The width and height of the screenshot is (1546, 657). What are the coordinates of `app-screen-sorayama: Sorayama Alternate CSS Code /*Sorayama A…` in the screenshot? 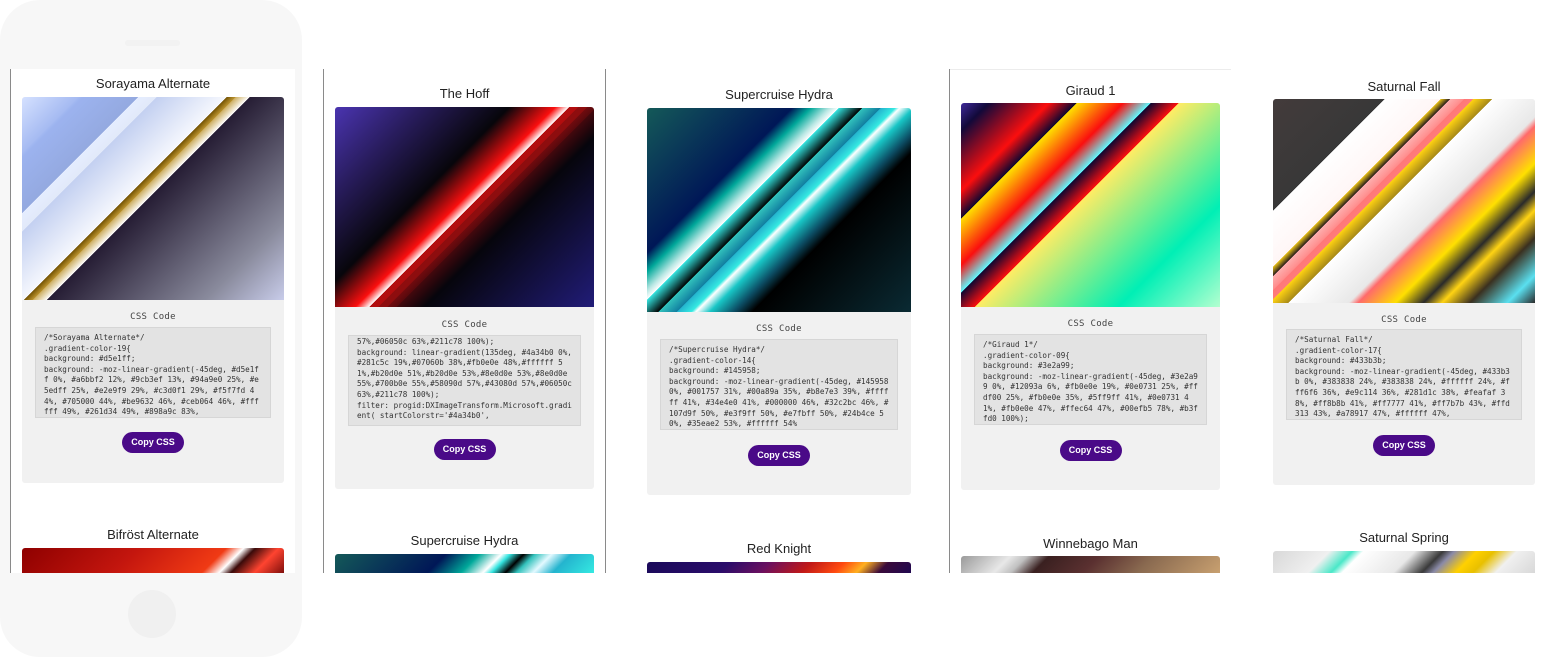 It's located at (153, 321).